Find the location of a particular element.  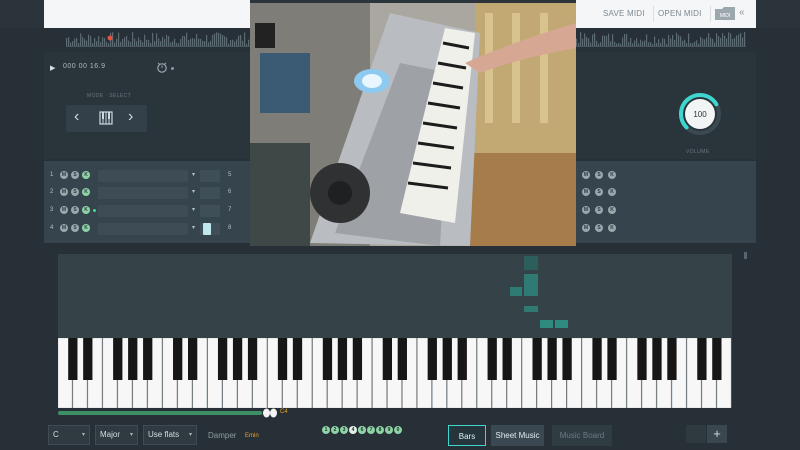

track-volume-slider-thumb is located at coordinates (207, 229).